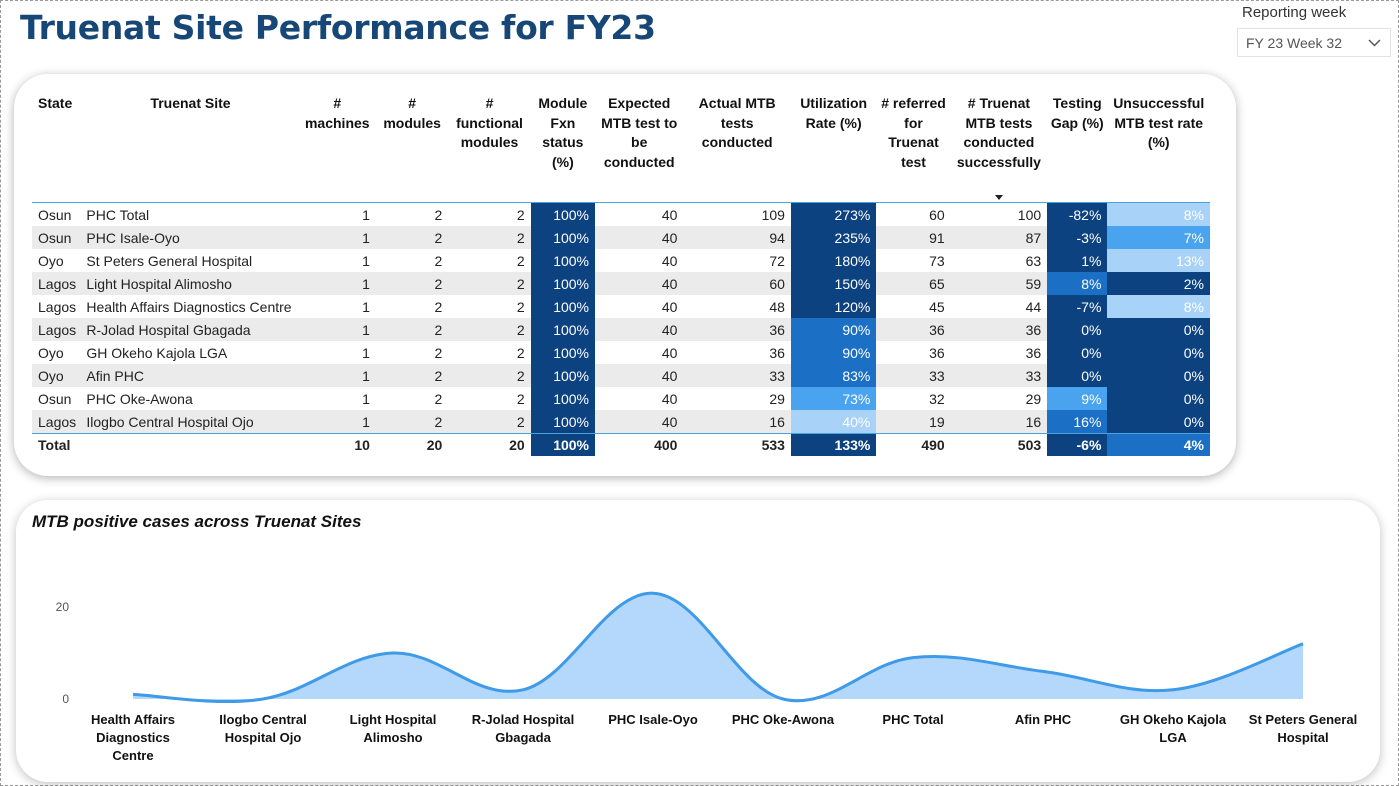 The image size is (1399, 786). Describe the element at coordinates (913, 375) in the screenshot. I see `row-referred: 33` at that location.